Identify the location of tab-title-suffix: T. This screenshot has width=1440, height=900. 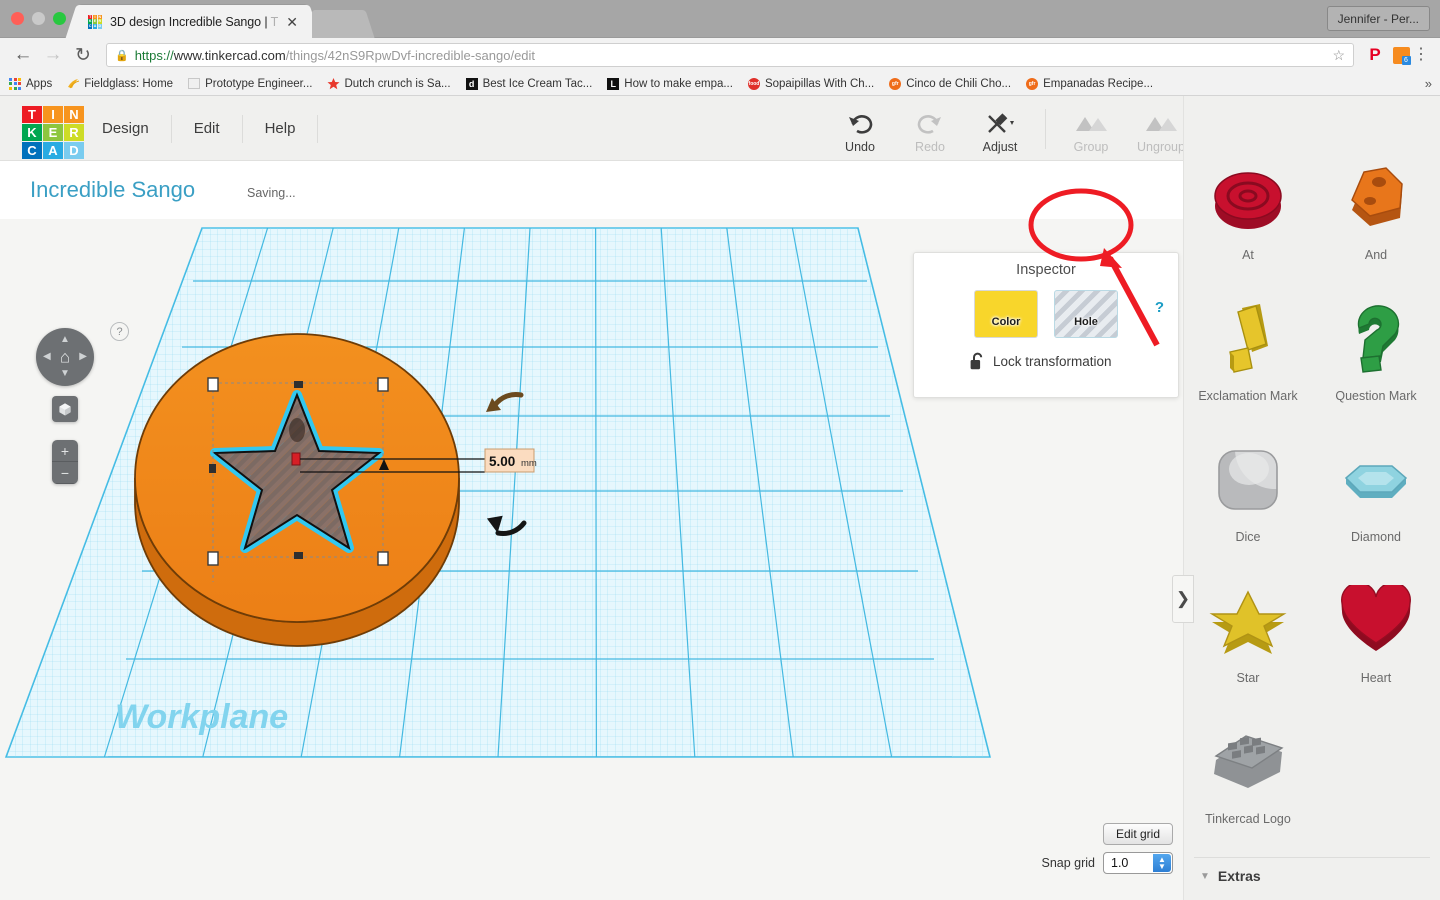
(274, 21).